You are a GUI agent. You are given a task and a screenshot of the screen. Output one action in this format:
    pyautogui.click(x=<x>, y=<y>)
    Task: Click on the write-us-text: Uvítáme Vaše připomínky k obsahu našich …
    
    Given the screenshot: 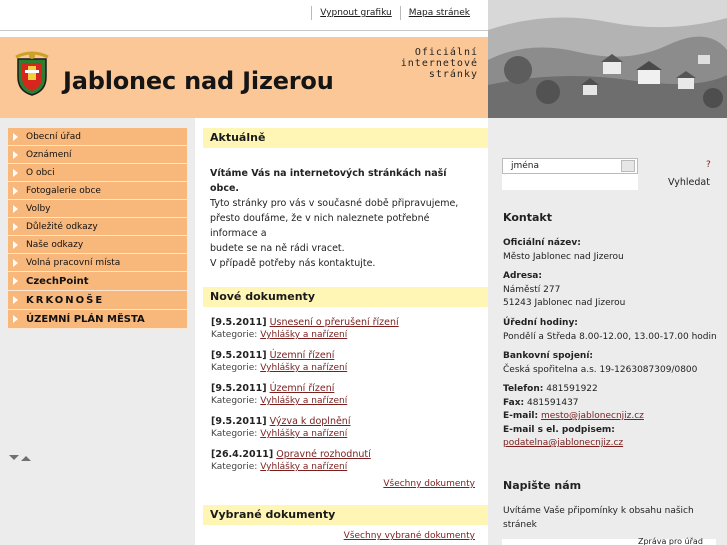 What is the action you would take?
    pyautogui.click(x=613, y=518)
    